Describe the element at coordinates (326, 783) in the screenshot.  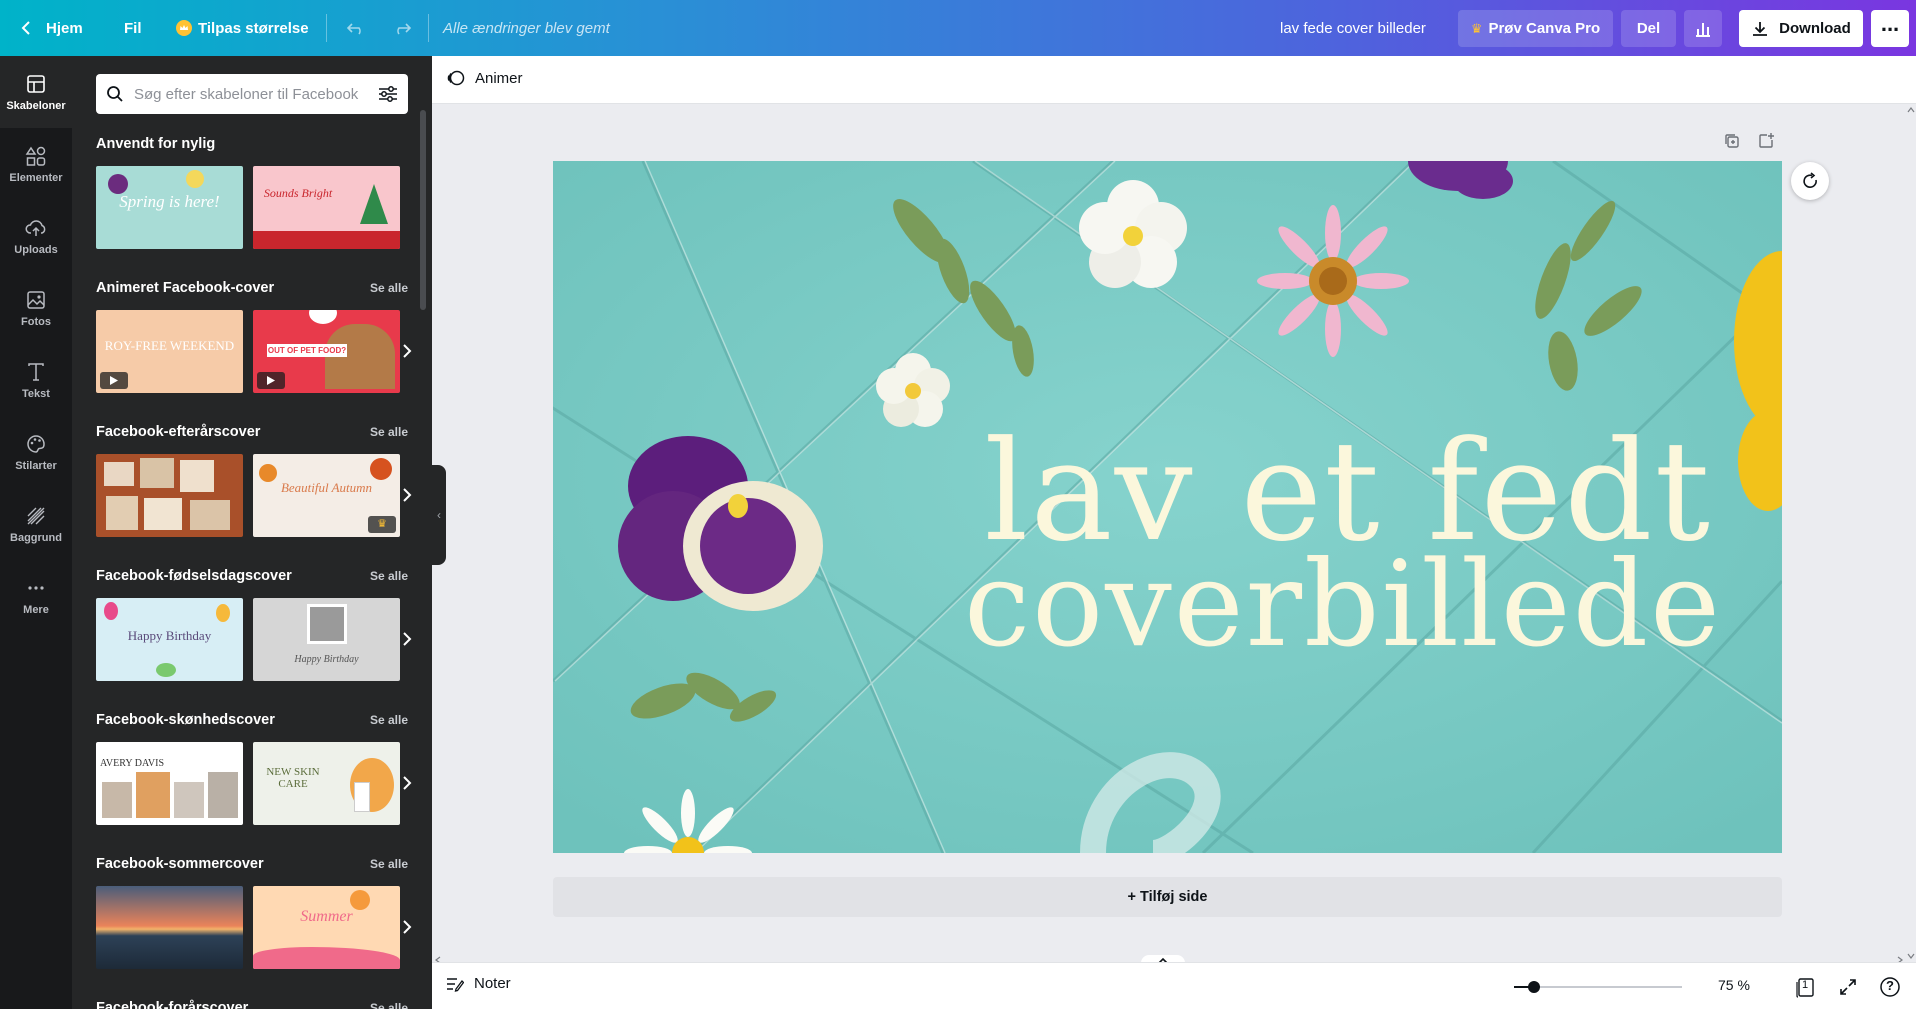
I see `template-thumbnail: NEW SKIN CARE` at that location.